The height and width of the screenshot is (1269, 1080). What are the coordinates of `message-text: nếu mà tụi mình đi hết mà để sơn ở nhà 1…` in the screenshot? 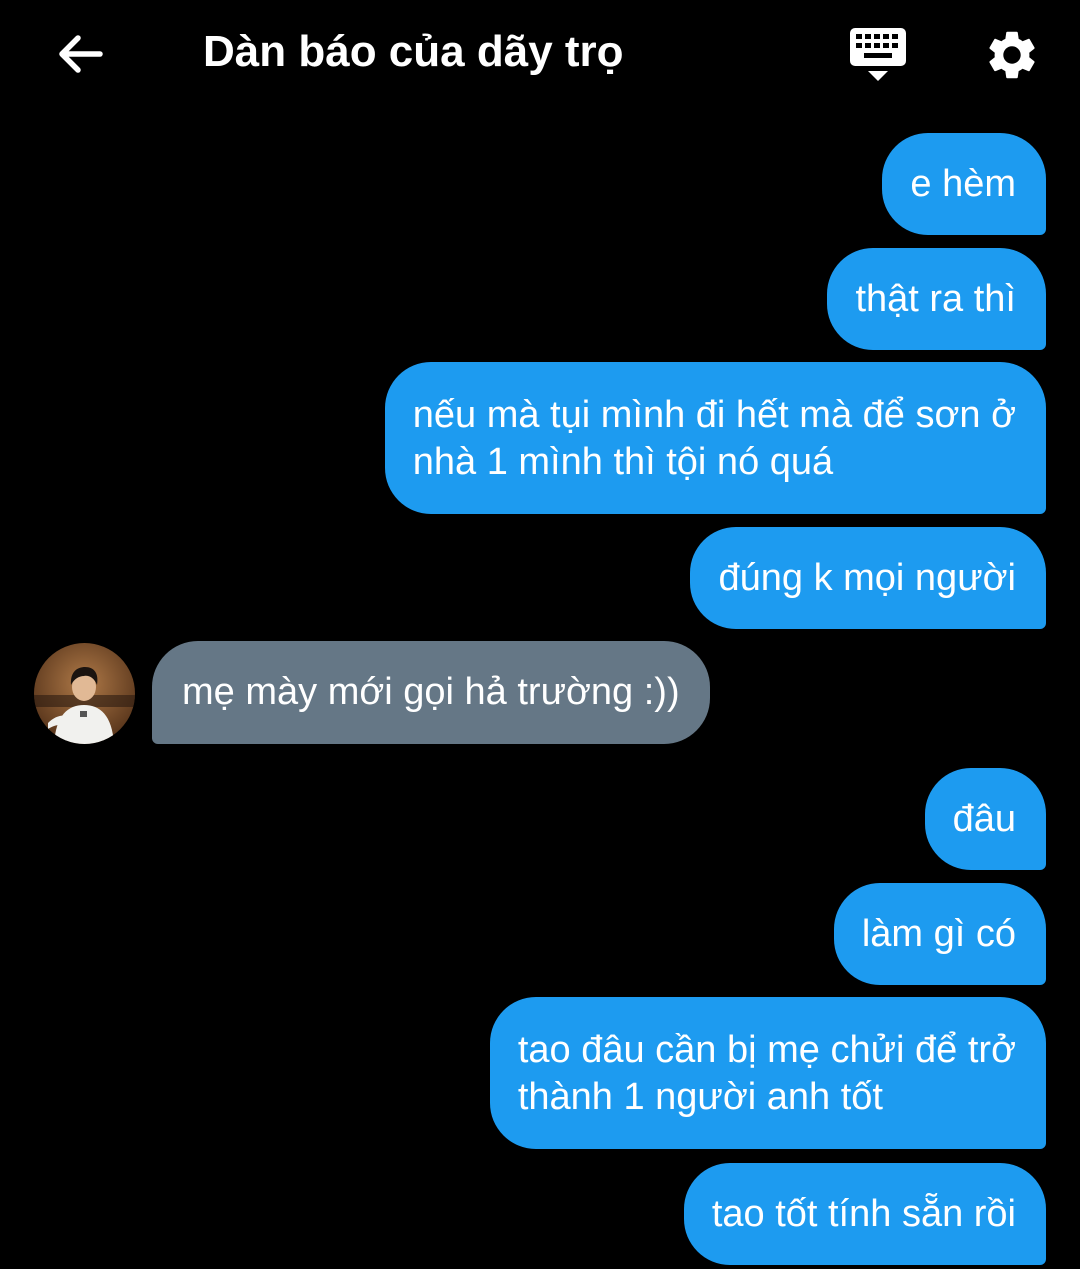 It's located at (714, 439).